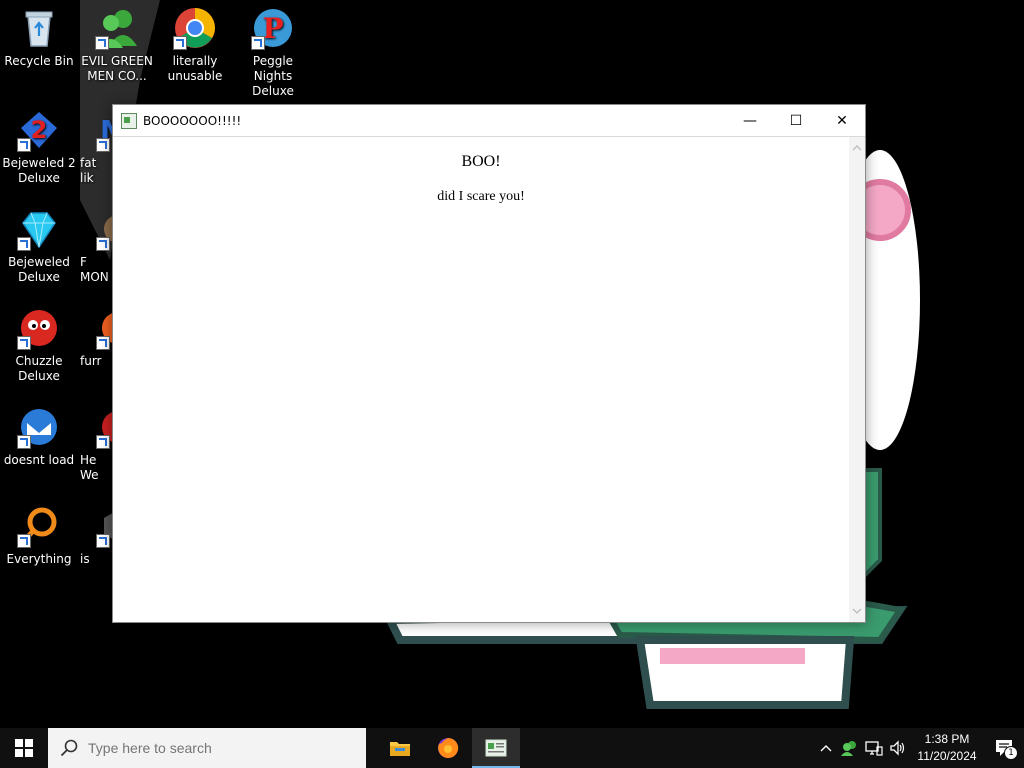 This screenshot has width=1024, height=768. I want to click on desktop-icon-he-we: He We, so click(95, 444).